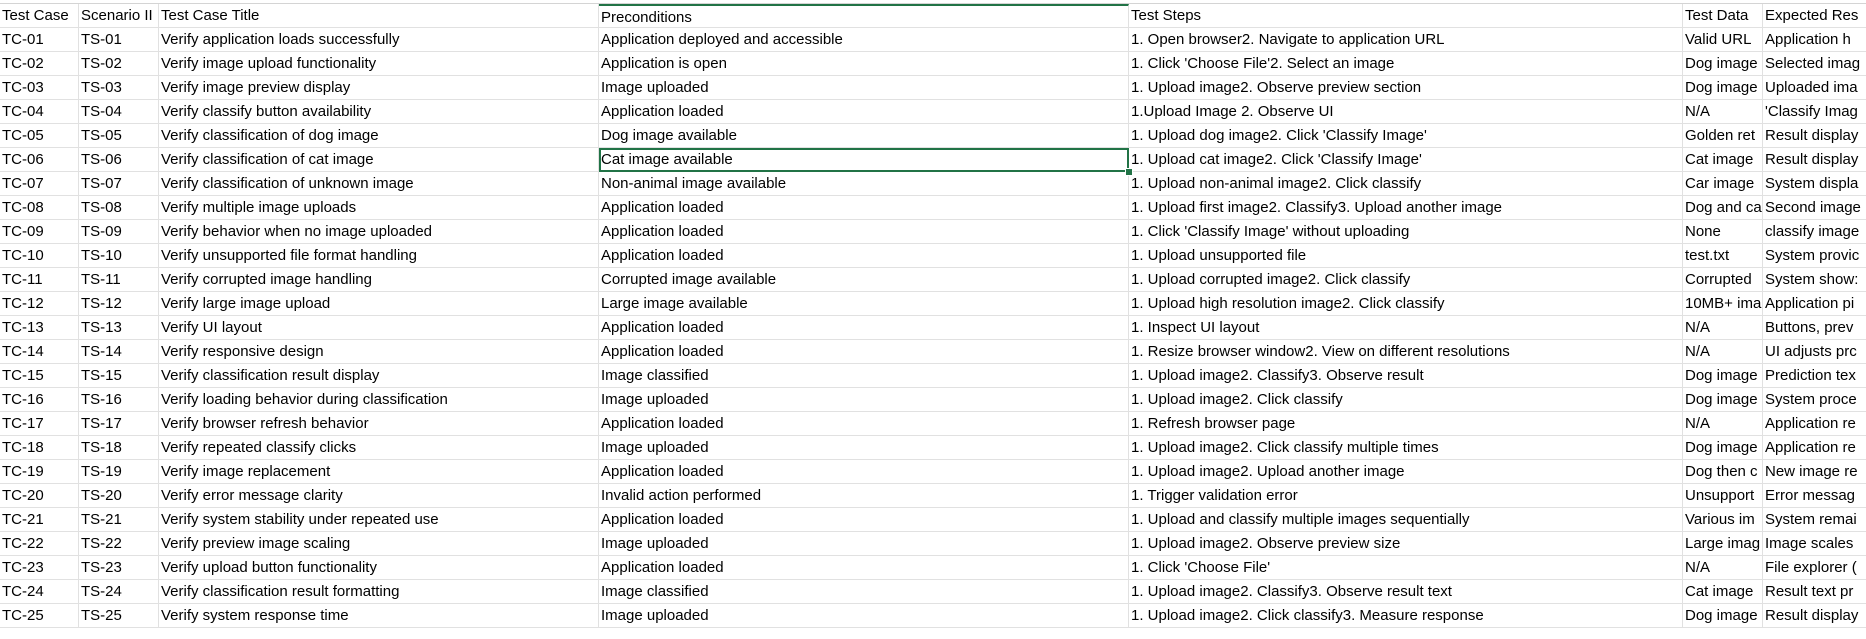 The height and width of the screenshot is (639, 1866). What do you see at coordinates (1814, 256) in the screenshot?
I see `cell-expected-result: System provic` at bounding box center [1814, 256].